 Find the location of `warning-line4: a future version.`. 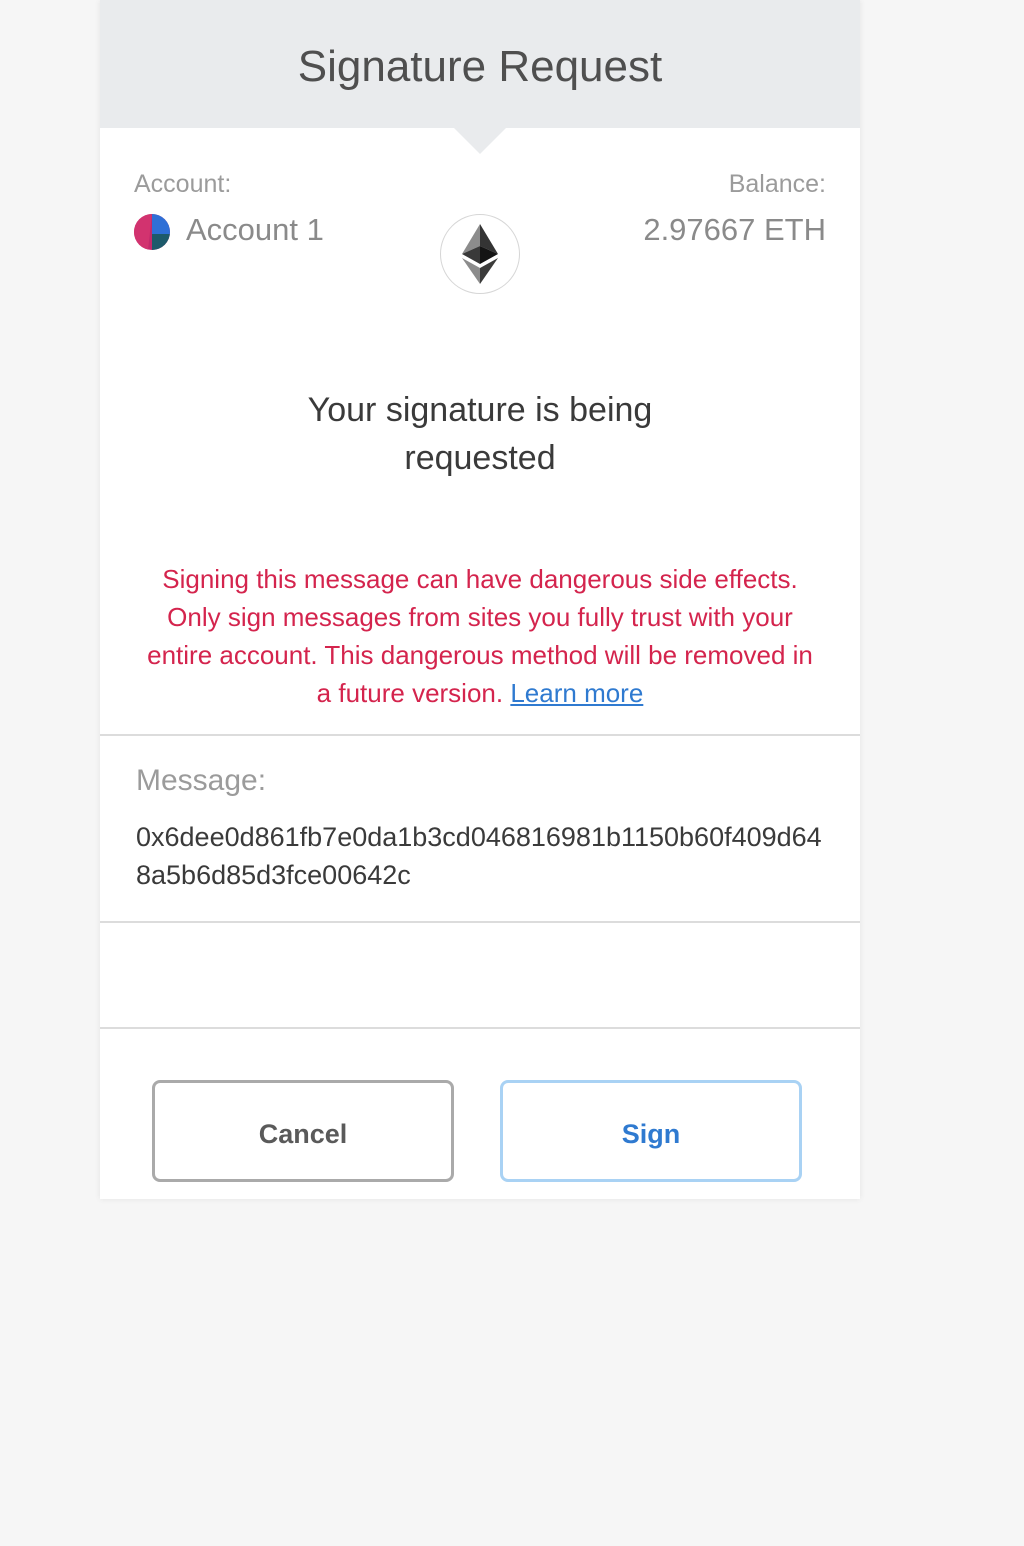

warning-line4: a future version. is located at coordinates (410, 693).